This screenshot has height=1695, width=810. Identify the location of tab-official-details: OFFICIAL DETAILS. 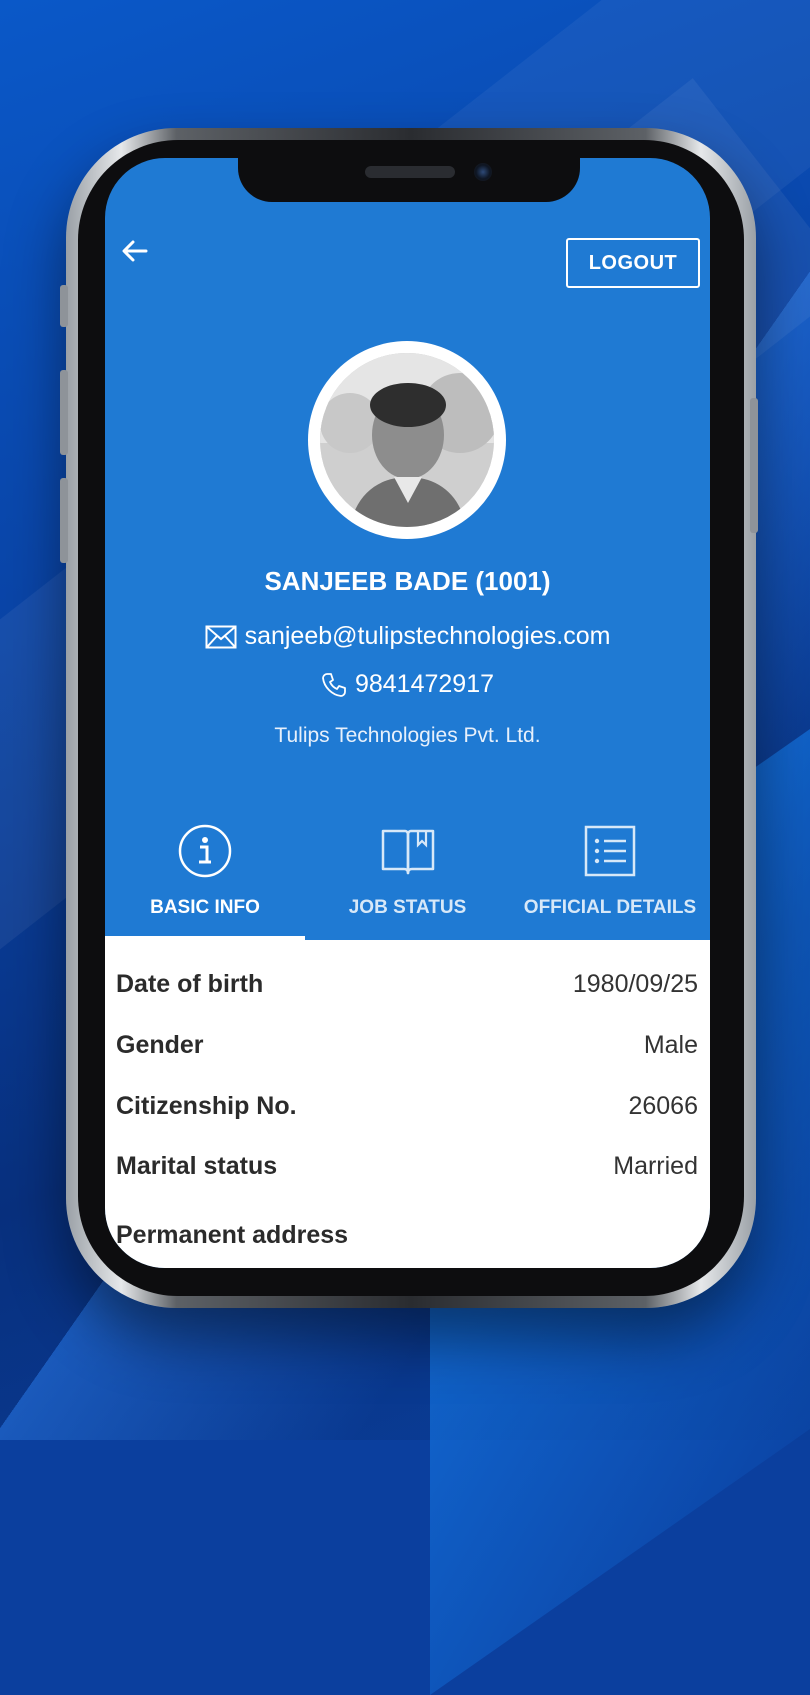
(610, 876).